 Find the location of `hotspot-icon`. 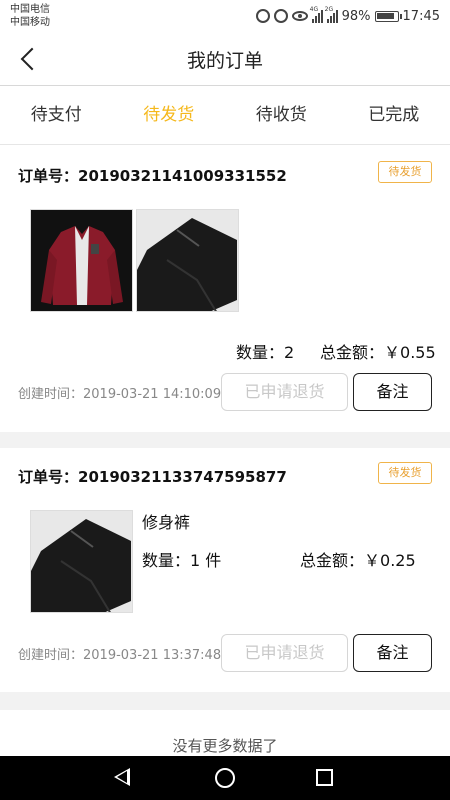

hotspot-icon is located at coordinates (262, 16).